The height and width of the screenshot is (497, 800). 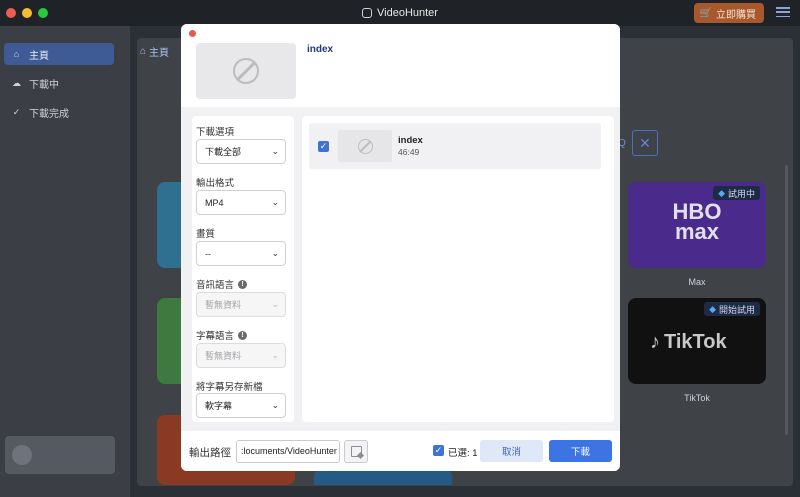 What do you see at coordinates (223, 356) in the screenshot?
I see `subtitle-language-value: 暫無資料` at bounding box center [223, 356].